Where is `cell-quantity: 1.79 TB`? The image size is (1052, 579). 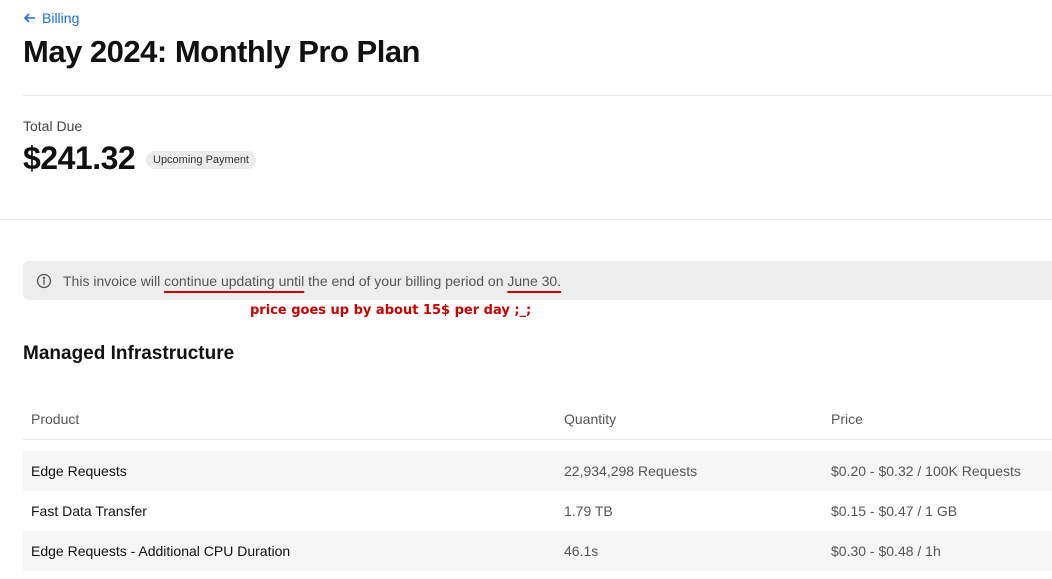 cell-quantity: 1.79 TB is located at coordinates (588, 511).